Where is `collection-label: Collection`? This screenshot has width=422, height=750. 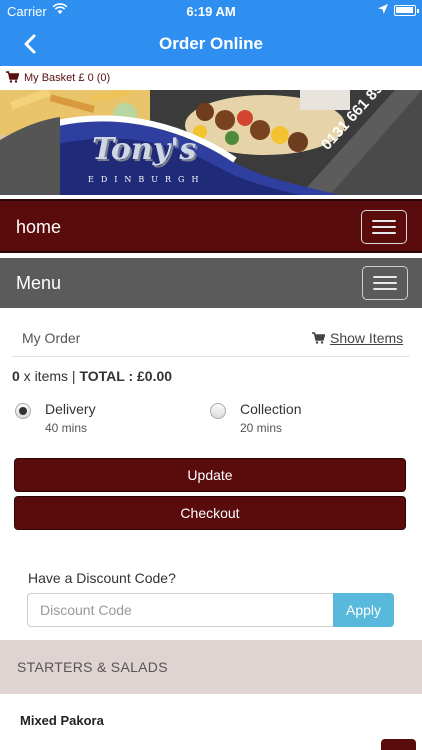 collection-label: Collection is located at coordinates (271, 409).